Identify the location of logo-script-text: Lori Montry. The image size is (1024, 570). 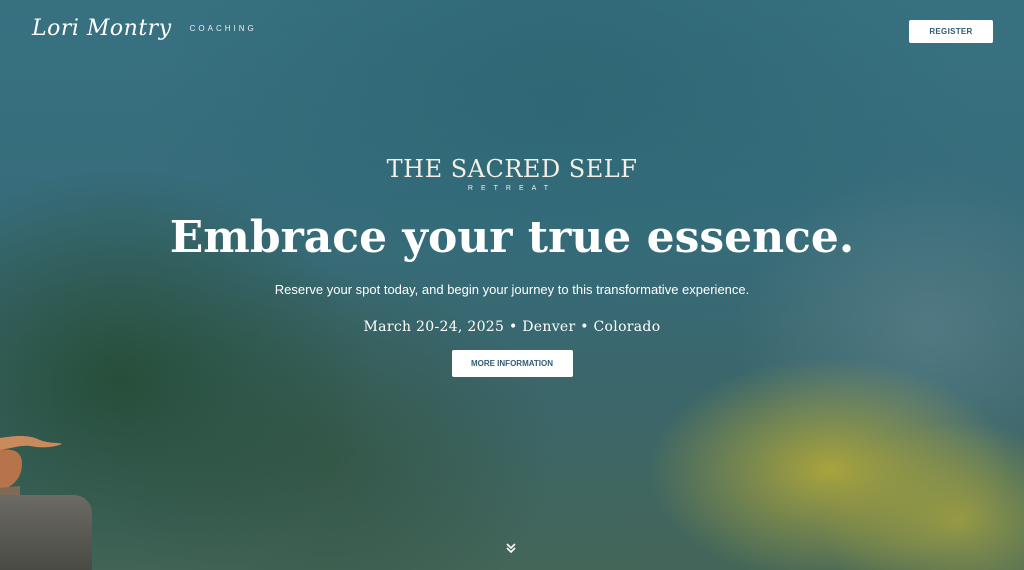
(102, 28).